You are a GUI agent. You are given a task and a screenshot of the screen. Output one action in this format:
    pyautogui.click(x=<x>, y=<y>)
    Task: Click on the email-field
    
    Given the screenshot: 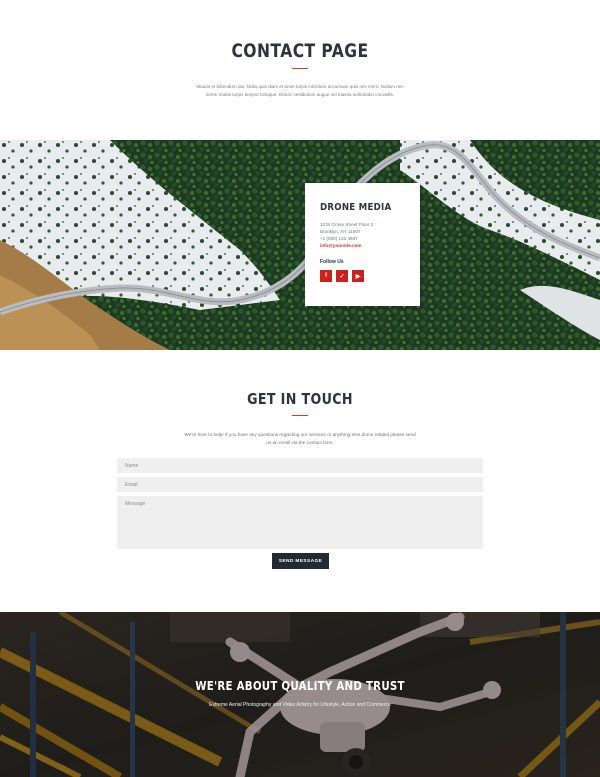 What is the action you would take?
    pyautogui.click(x=300, y=484)
    